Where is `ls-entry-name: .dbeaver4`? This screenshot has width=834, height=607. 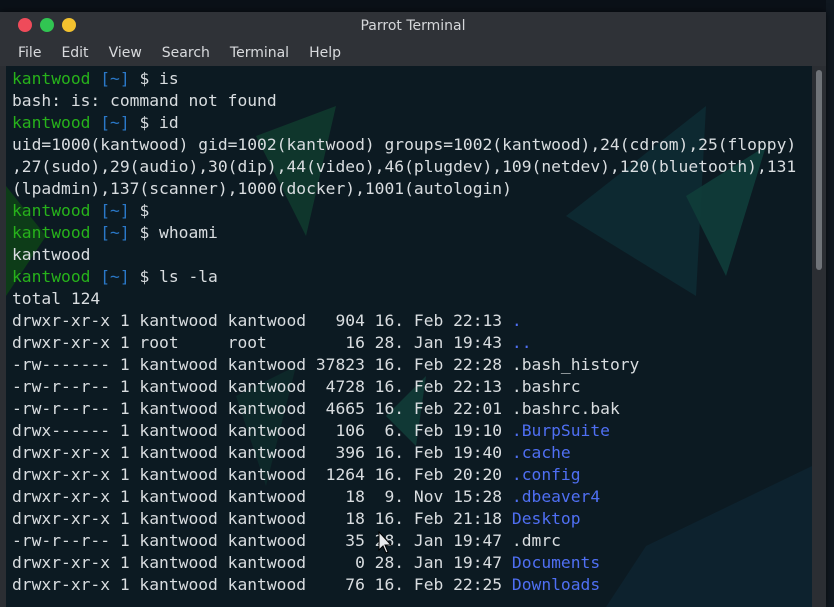 ls-entry-name: .dbeaver4 is located at coordinates (556, 496).